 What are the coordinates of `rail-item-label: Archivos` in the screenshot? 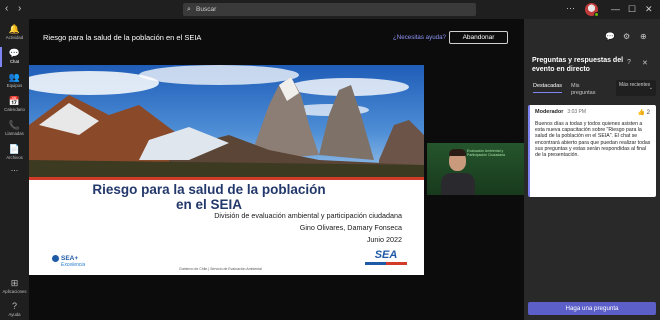 It's located at (14, 157).